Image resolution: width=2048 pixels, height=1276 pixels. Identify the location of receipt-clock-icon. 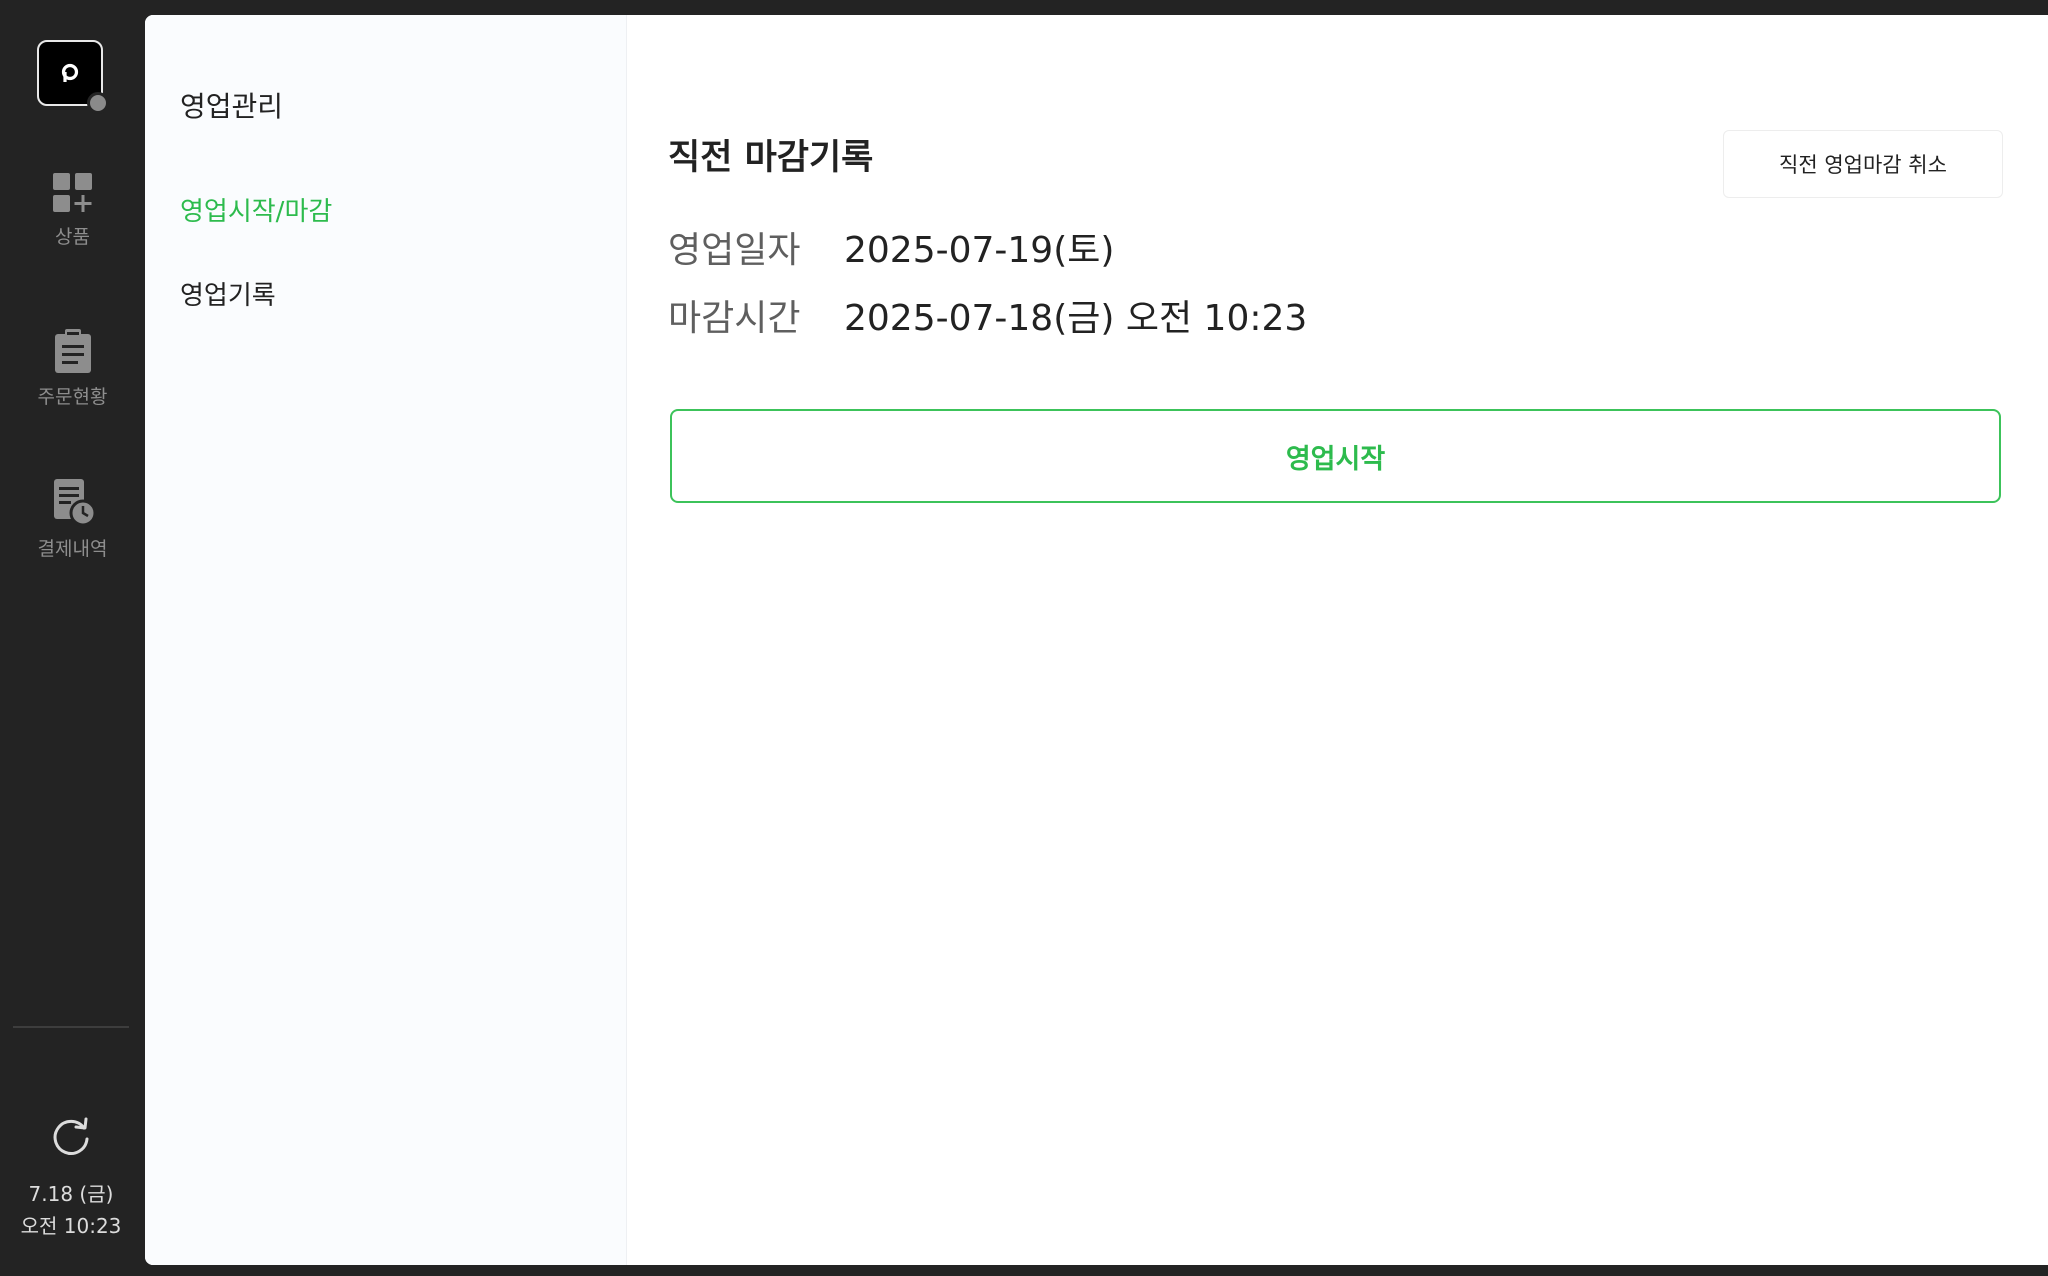
(74, 502).